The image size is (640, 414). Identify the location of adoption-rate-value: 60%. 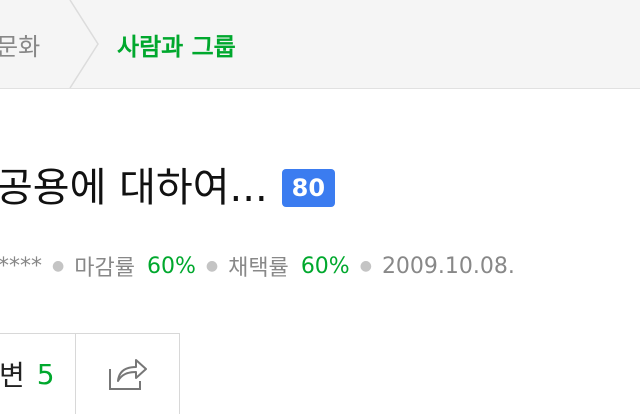
(325, 266).